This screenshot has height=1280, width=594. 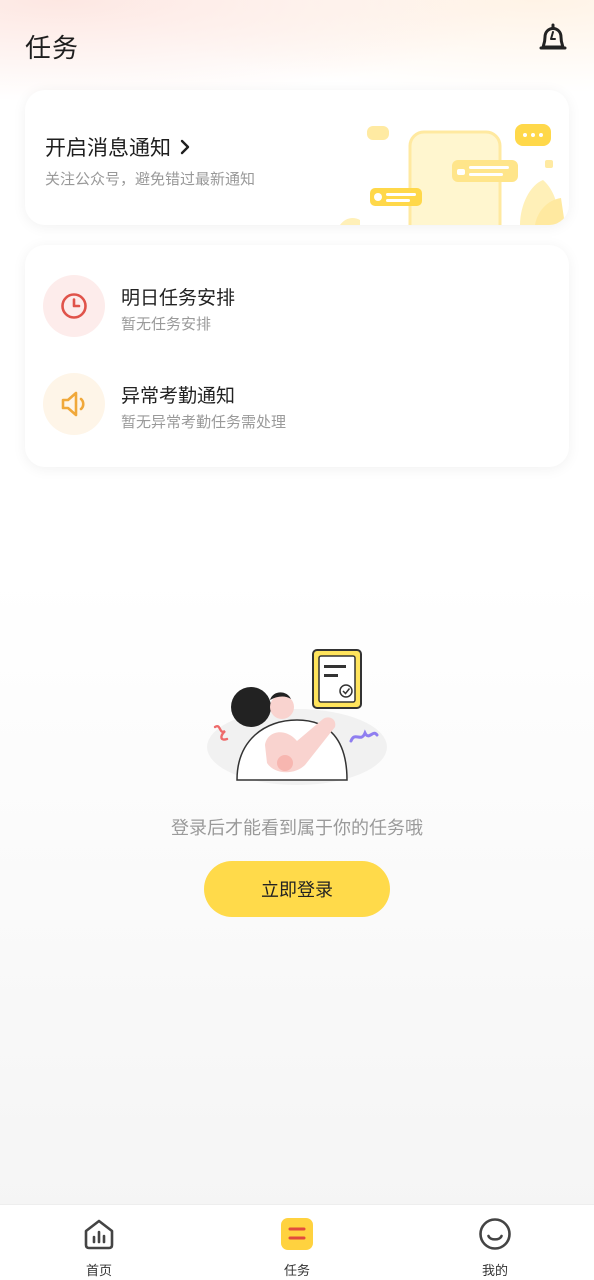 I want to click on phone-message-illustration, so click(x=452, y=174).